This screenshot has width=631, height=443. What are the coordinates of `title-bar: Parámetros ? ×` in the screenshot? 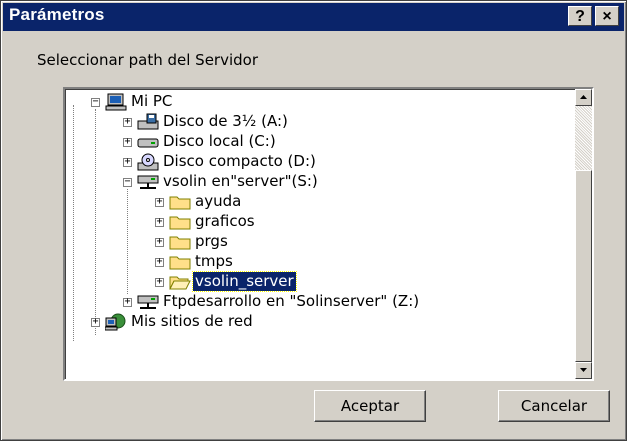 It's located at (313, 17).